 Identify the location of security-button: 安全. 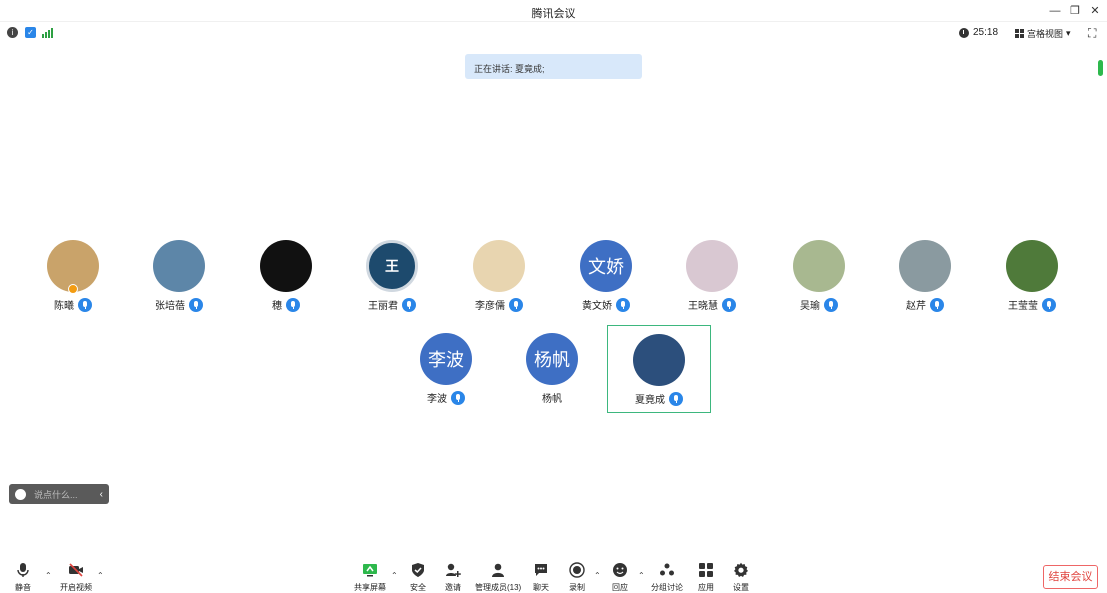
(418, 577).